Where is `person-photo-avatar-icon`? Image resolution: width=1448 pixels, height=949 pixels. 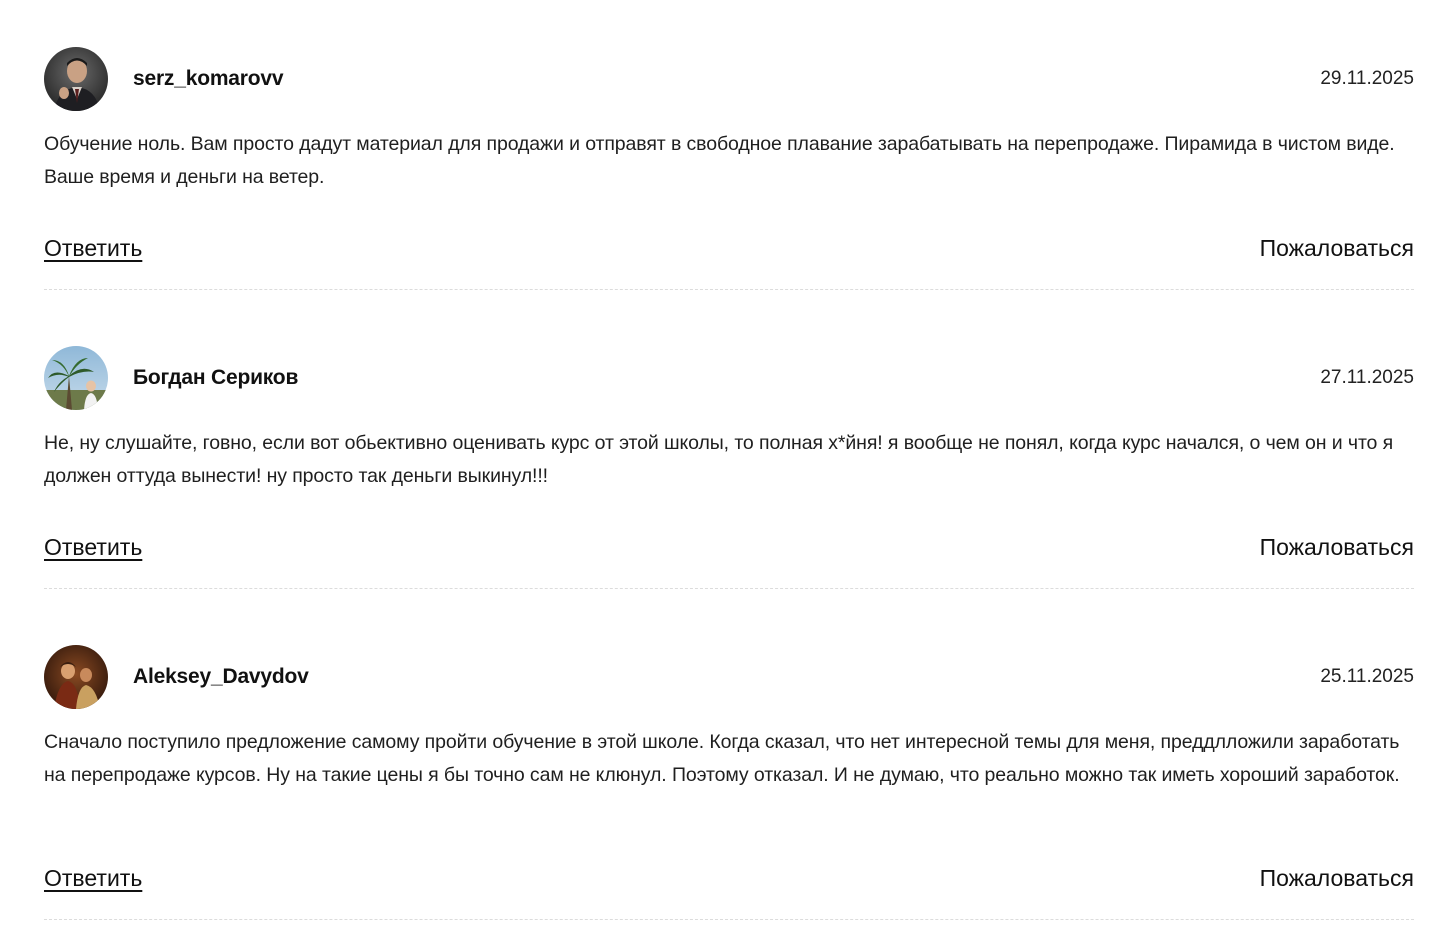 person-photo-avatar-icon is located at coordinates (76, 79).